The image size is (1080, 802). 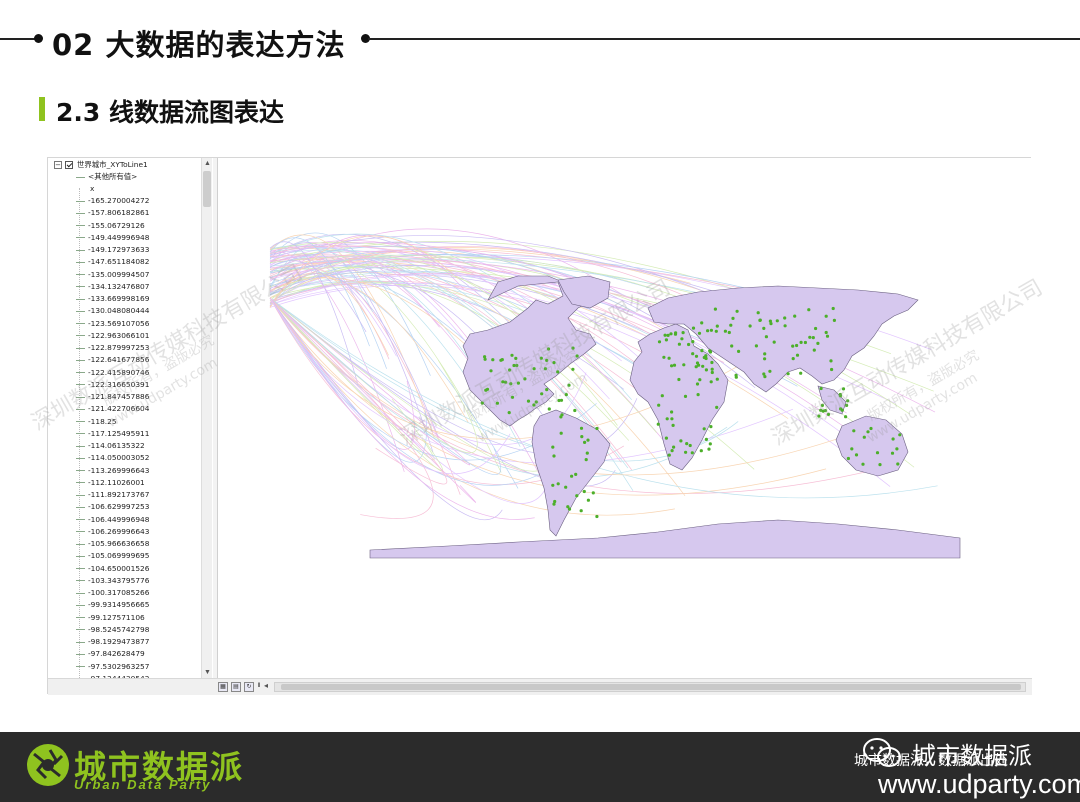 I want to click on toc-value-row: -122.641677856, so click(x=112, y=360).